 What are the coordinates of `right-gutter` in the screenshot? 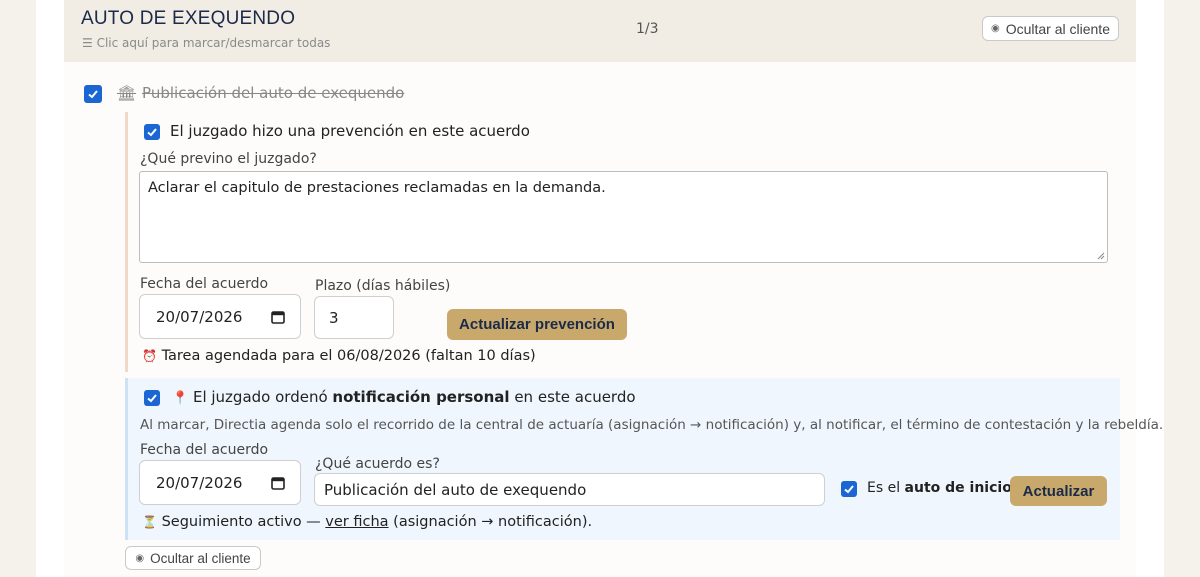 It's located at (1182, 288).